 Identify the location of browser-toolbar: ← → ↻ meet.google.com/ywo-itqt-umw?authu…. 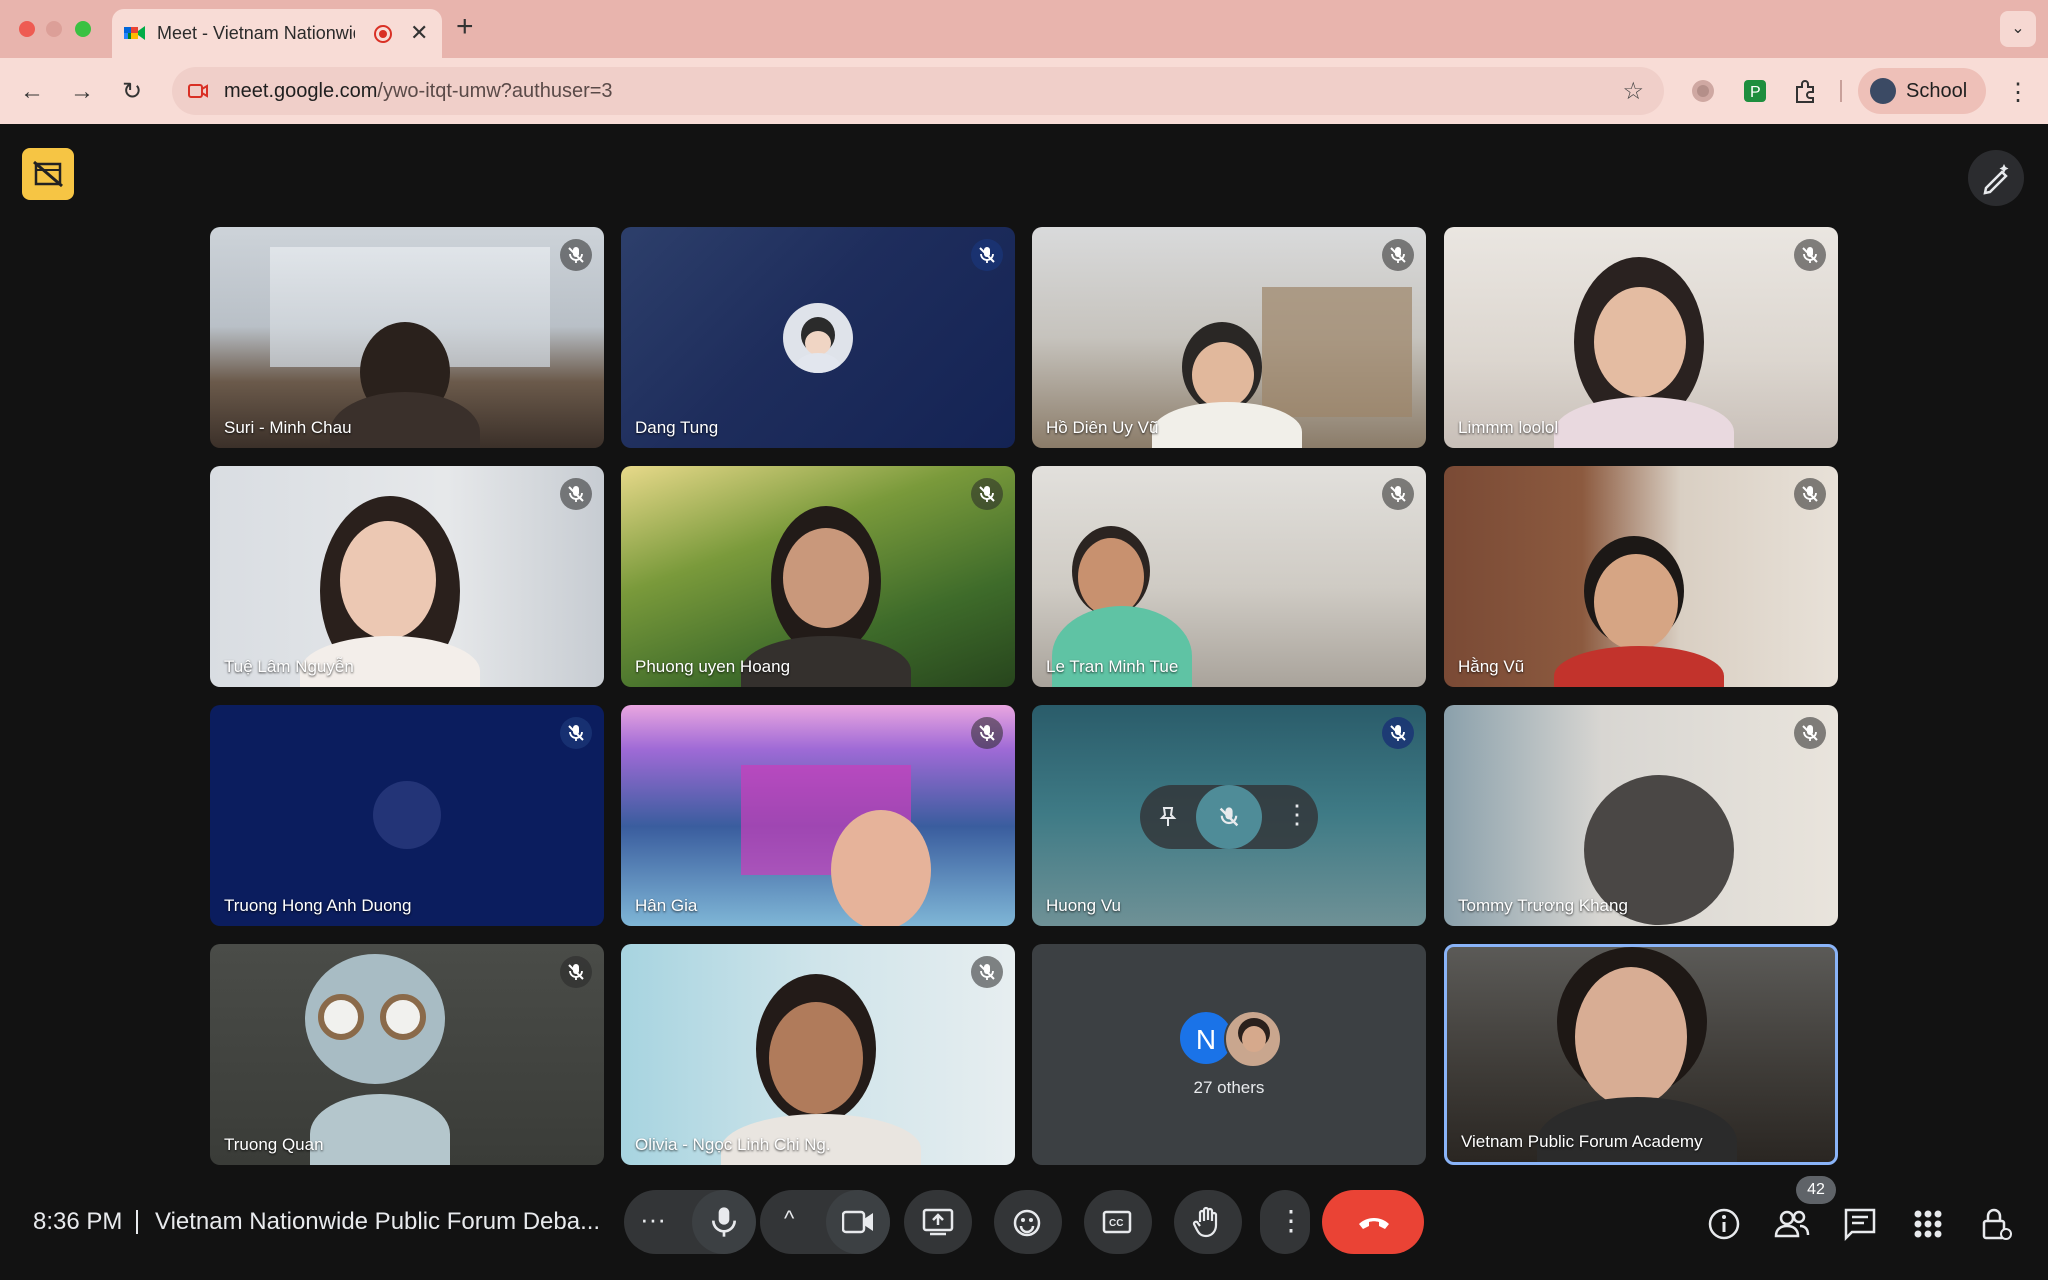
(1024, 91).